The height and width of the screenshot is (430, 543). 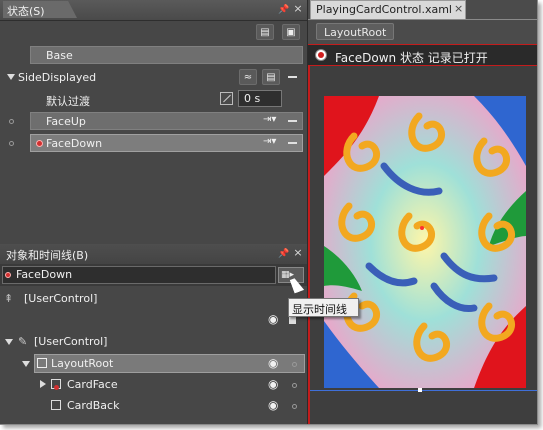 I want to click on base-state-row: Base, so click(x=153, y=55).